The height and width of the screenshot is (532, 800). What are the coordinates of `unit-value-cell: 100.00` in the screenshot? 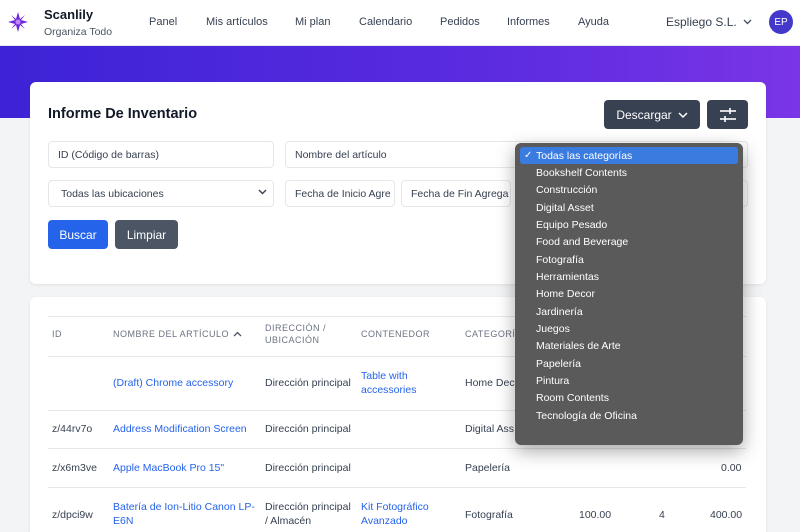 It's located at (595, 515).